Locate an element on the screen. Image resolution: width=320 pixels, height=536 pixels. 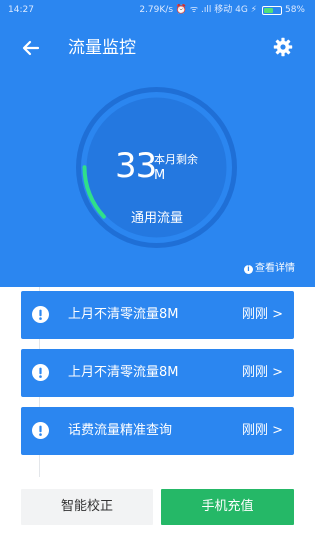
phone-recharge-button: 手机充值 is located at coordinates (227, 507).